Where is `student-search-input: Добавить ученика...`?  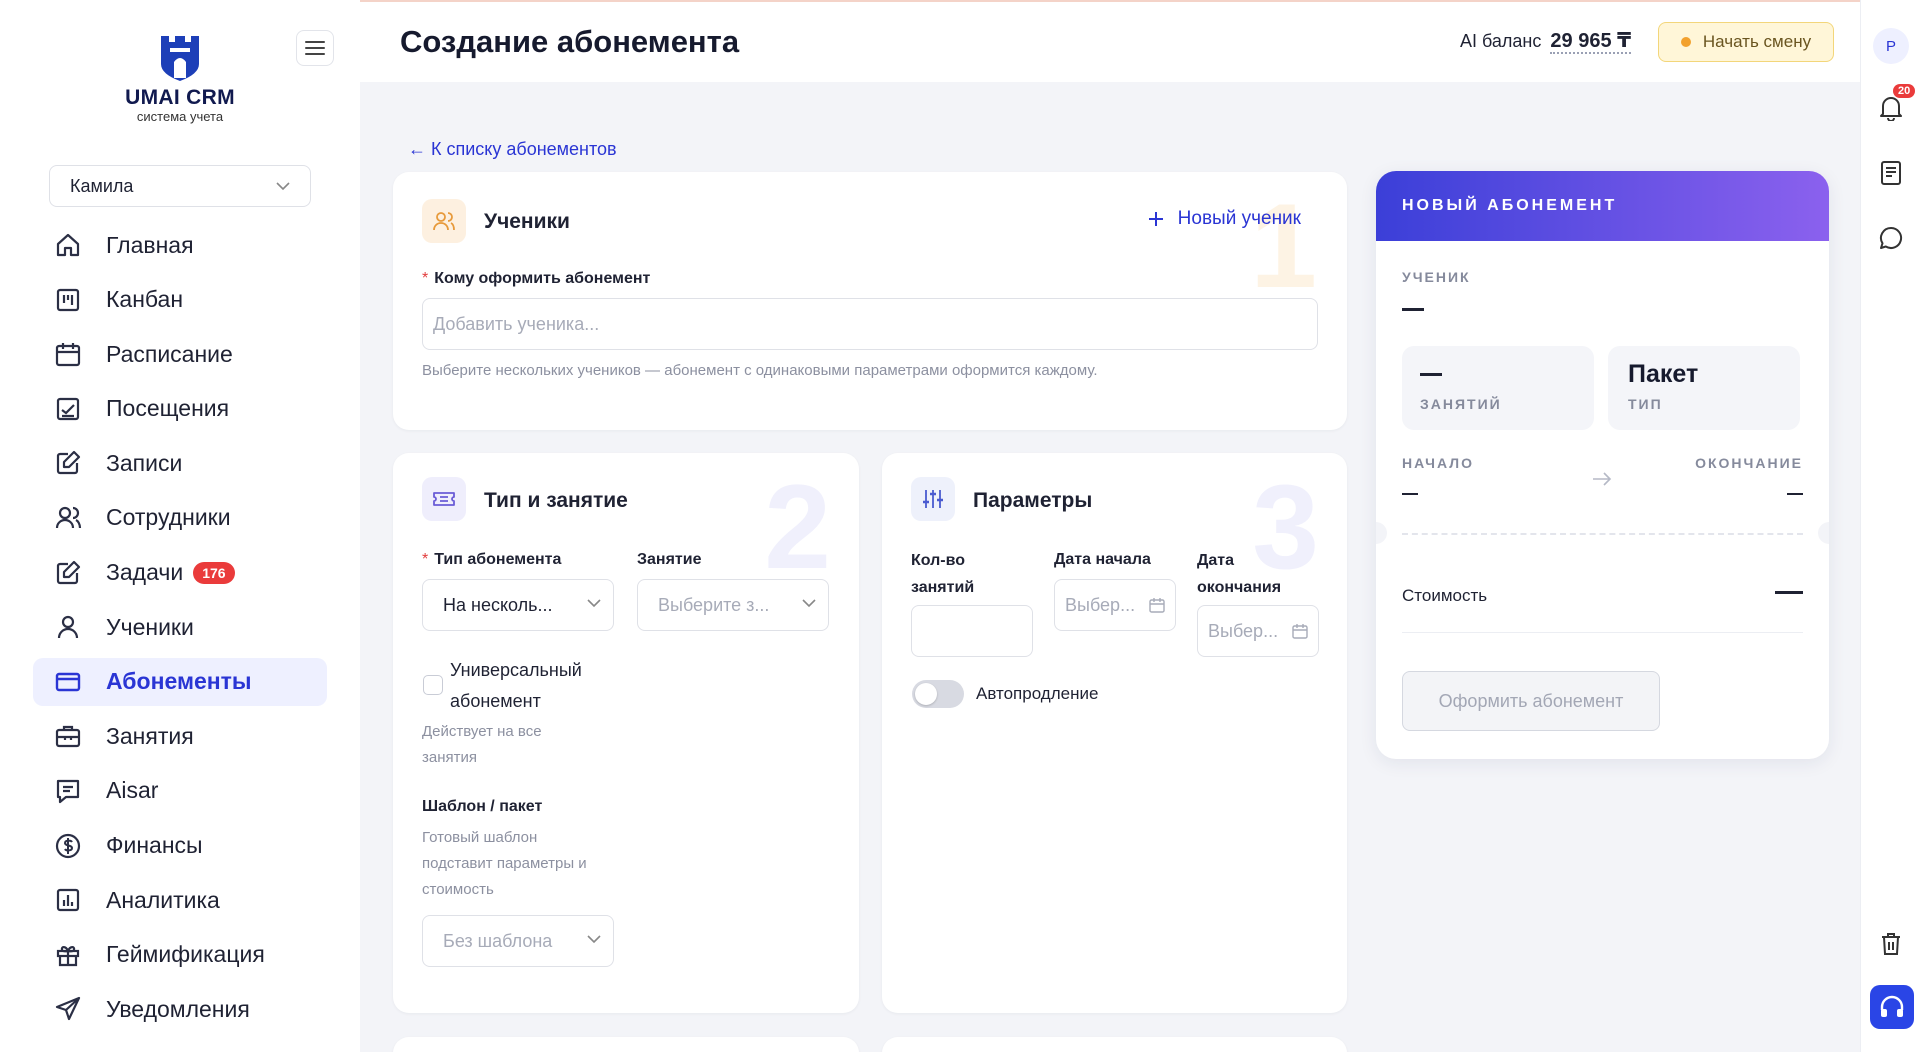 student-search-input: Добавить ученика... is located at coordinates (870, 324).